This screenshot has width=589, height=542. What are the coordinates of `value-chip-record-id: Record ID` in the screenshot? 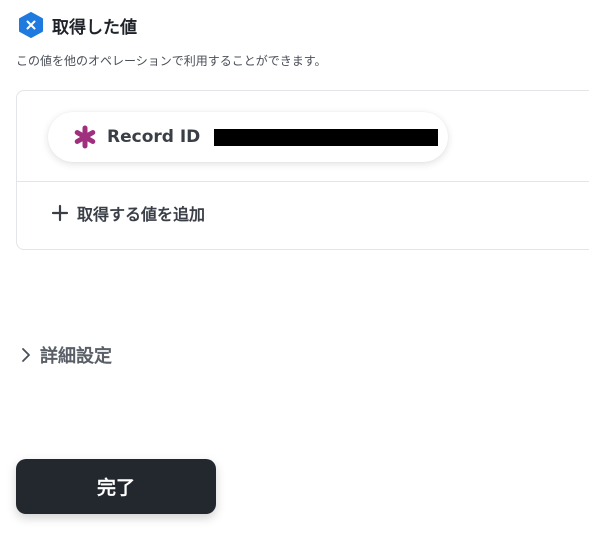 It's located at (248, 137).